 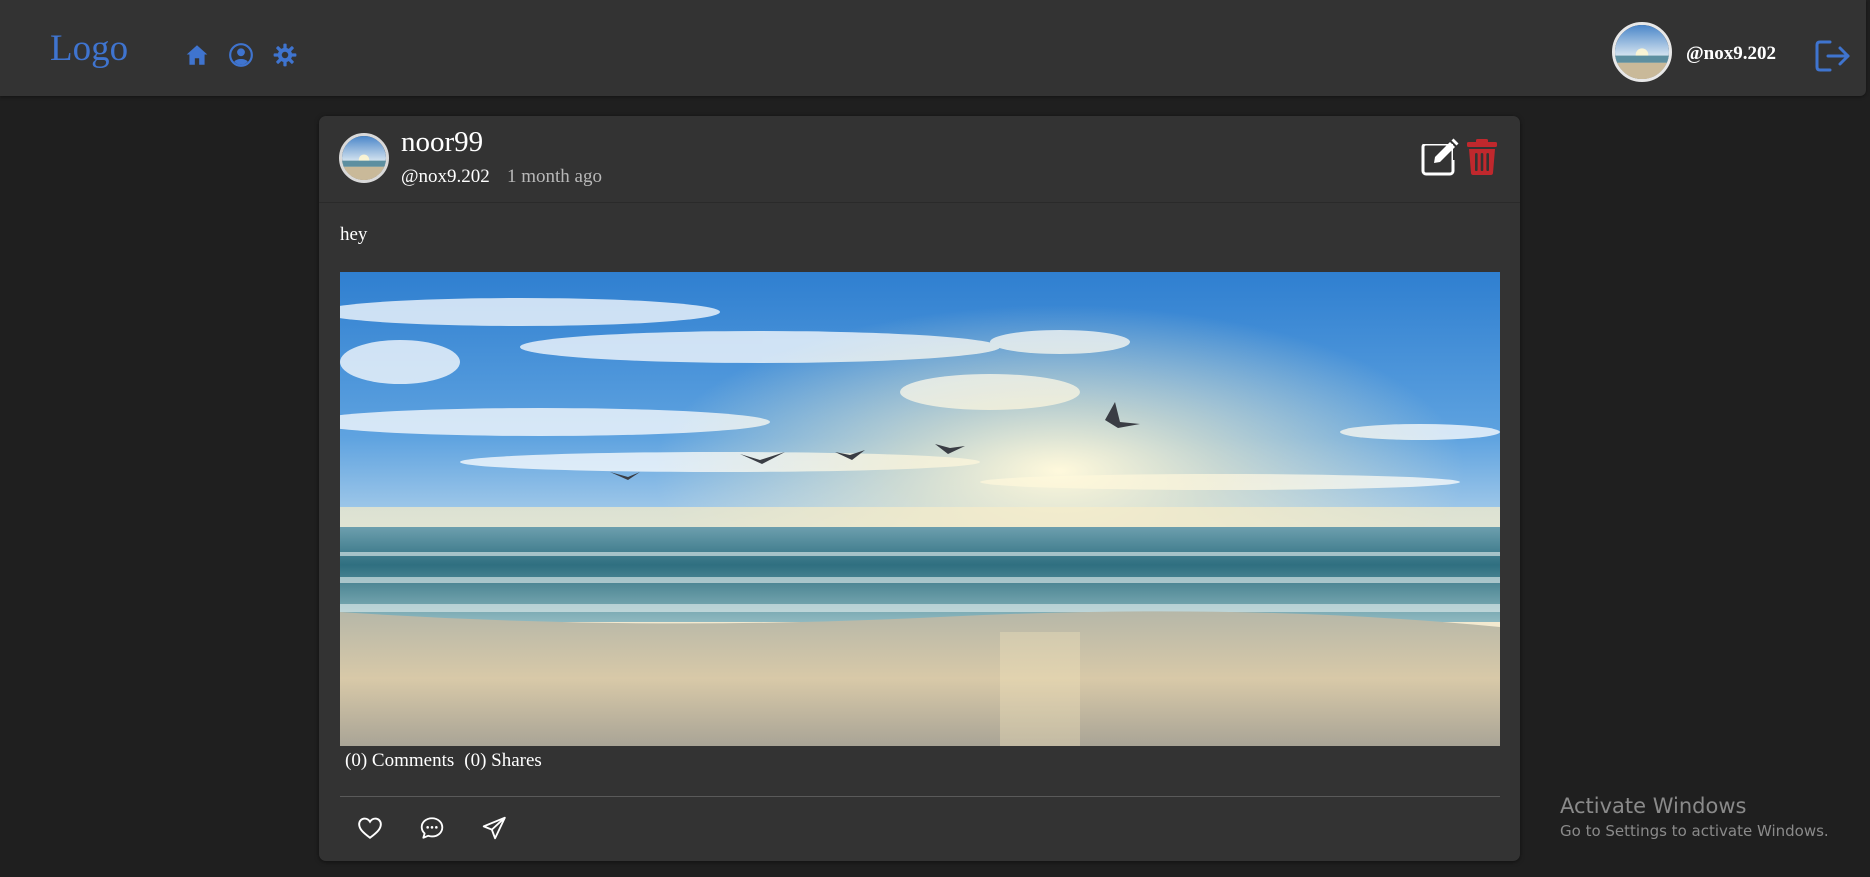 What do you see at coordinates (364, 158) in the screenshot?
I see `post-author-avatar` at bounding box center [364, 158].